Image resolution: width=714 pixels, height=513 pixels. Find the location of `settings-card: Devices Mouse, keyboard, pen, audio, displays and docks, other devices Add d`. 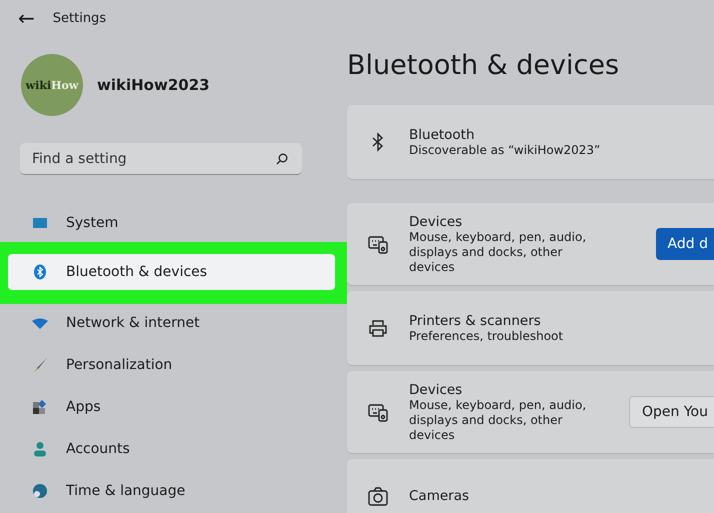

settings-card: Devices Mouse, keyboard, pen, audio, displays and docks, other devices Add d is located at coordinates (530, 244).